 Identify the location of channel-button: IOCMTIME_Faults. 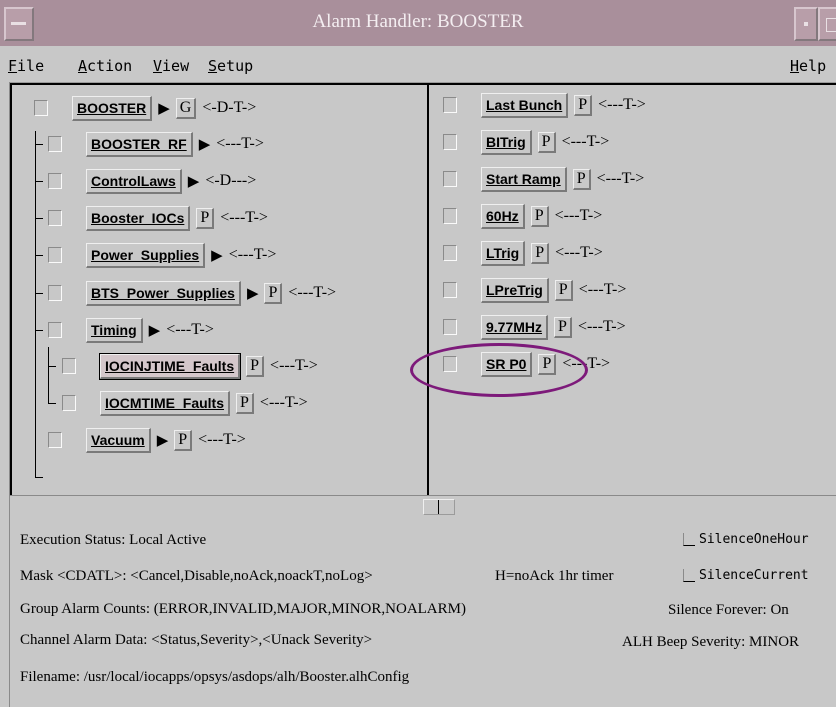
(165, 403).